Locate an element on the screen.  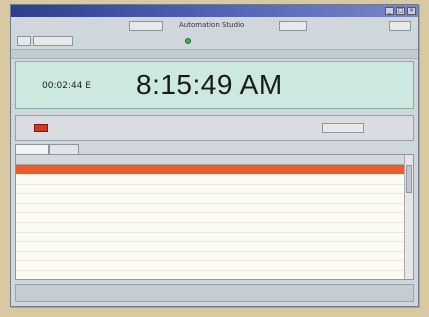
info-strip is located at coordinates (214, 54).